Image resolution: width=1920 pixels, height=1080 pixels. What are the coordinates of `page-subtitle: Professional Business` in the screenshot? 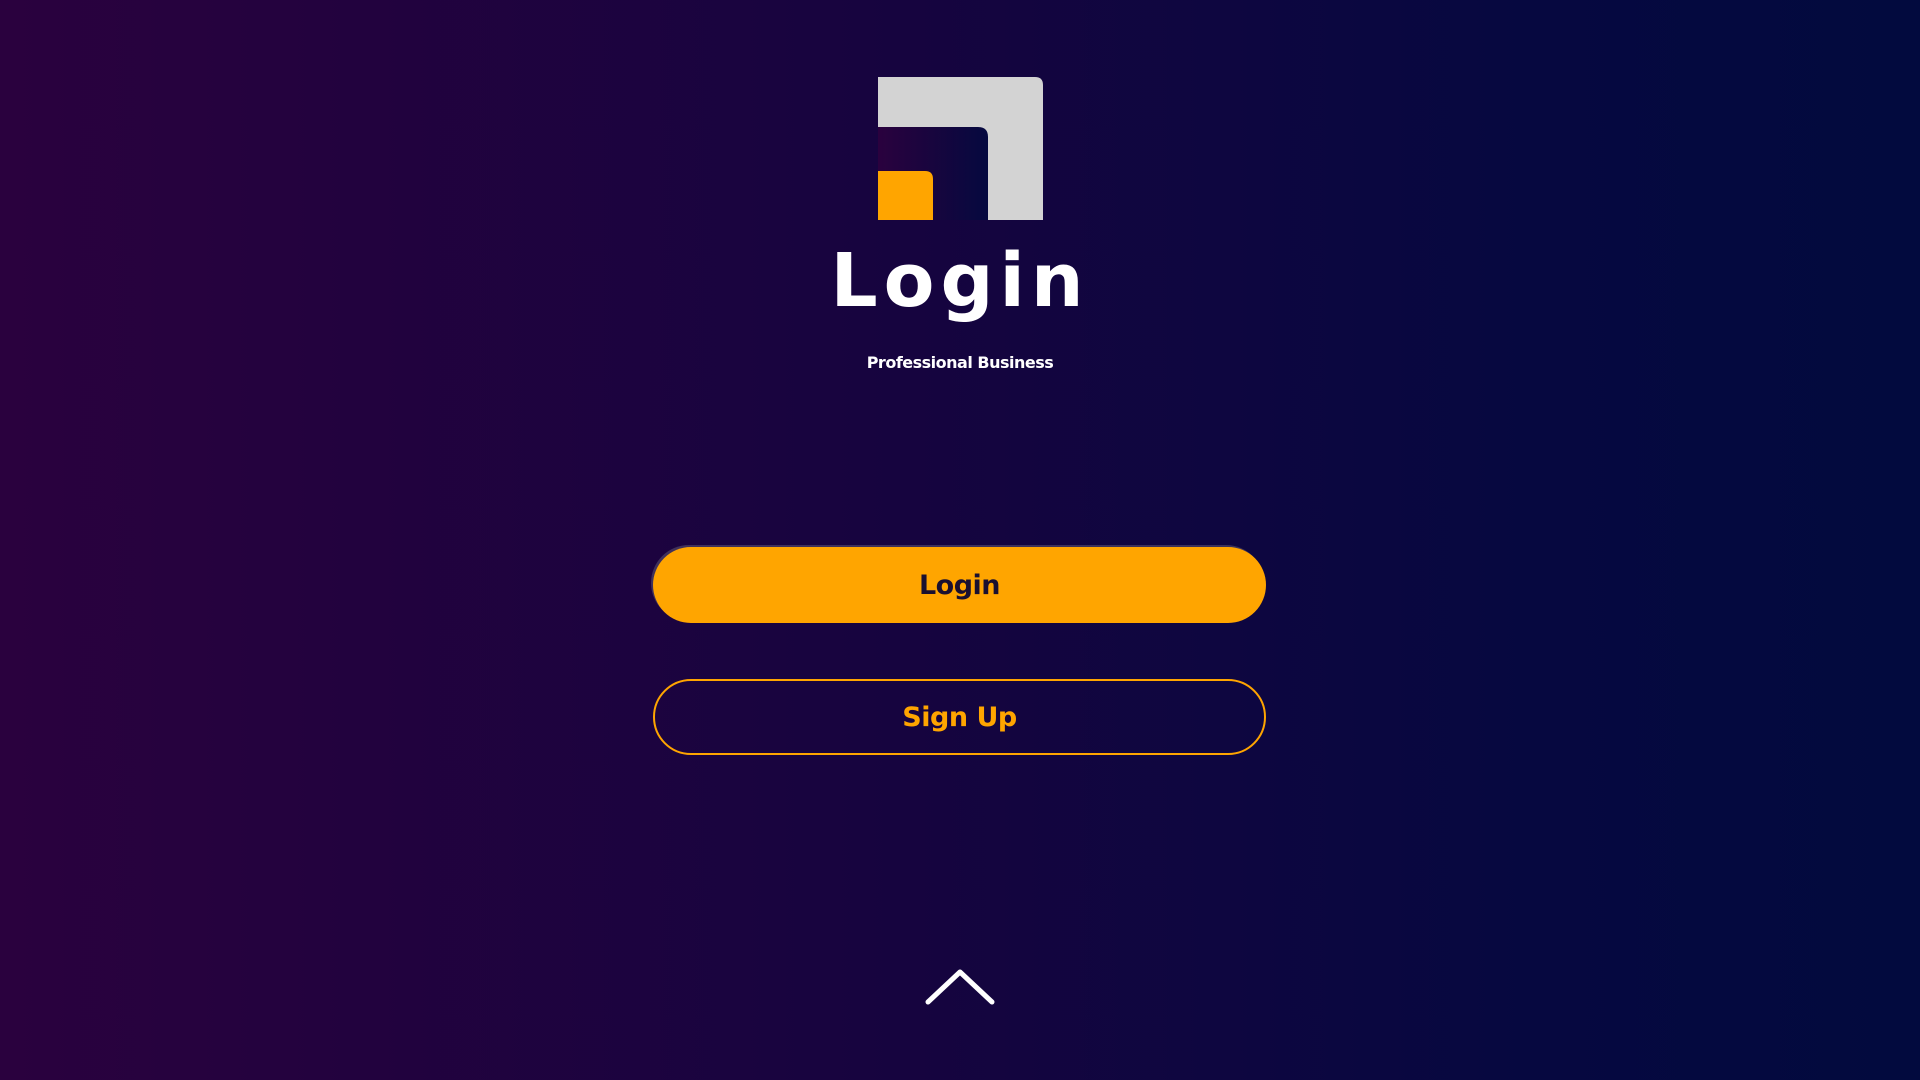 It's located at (960, 362).